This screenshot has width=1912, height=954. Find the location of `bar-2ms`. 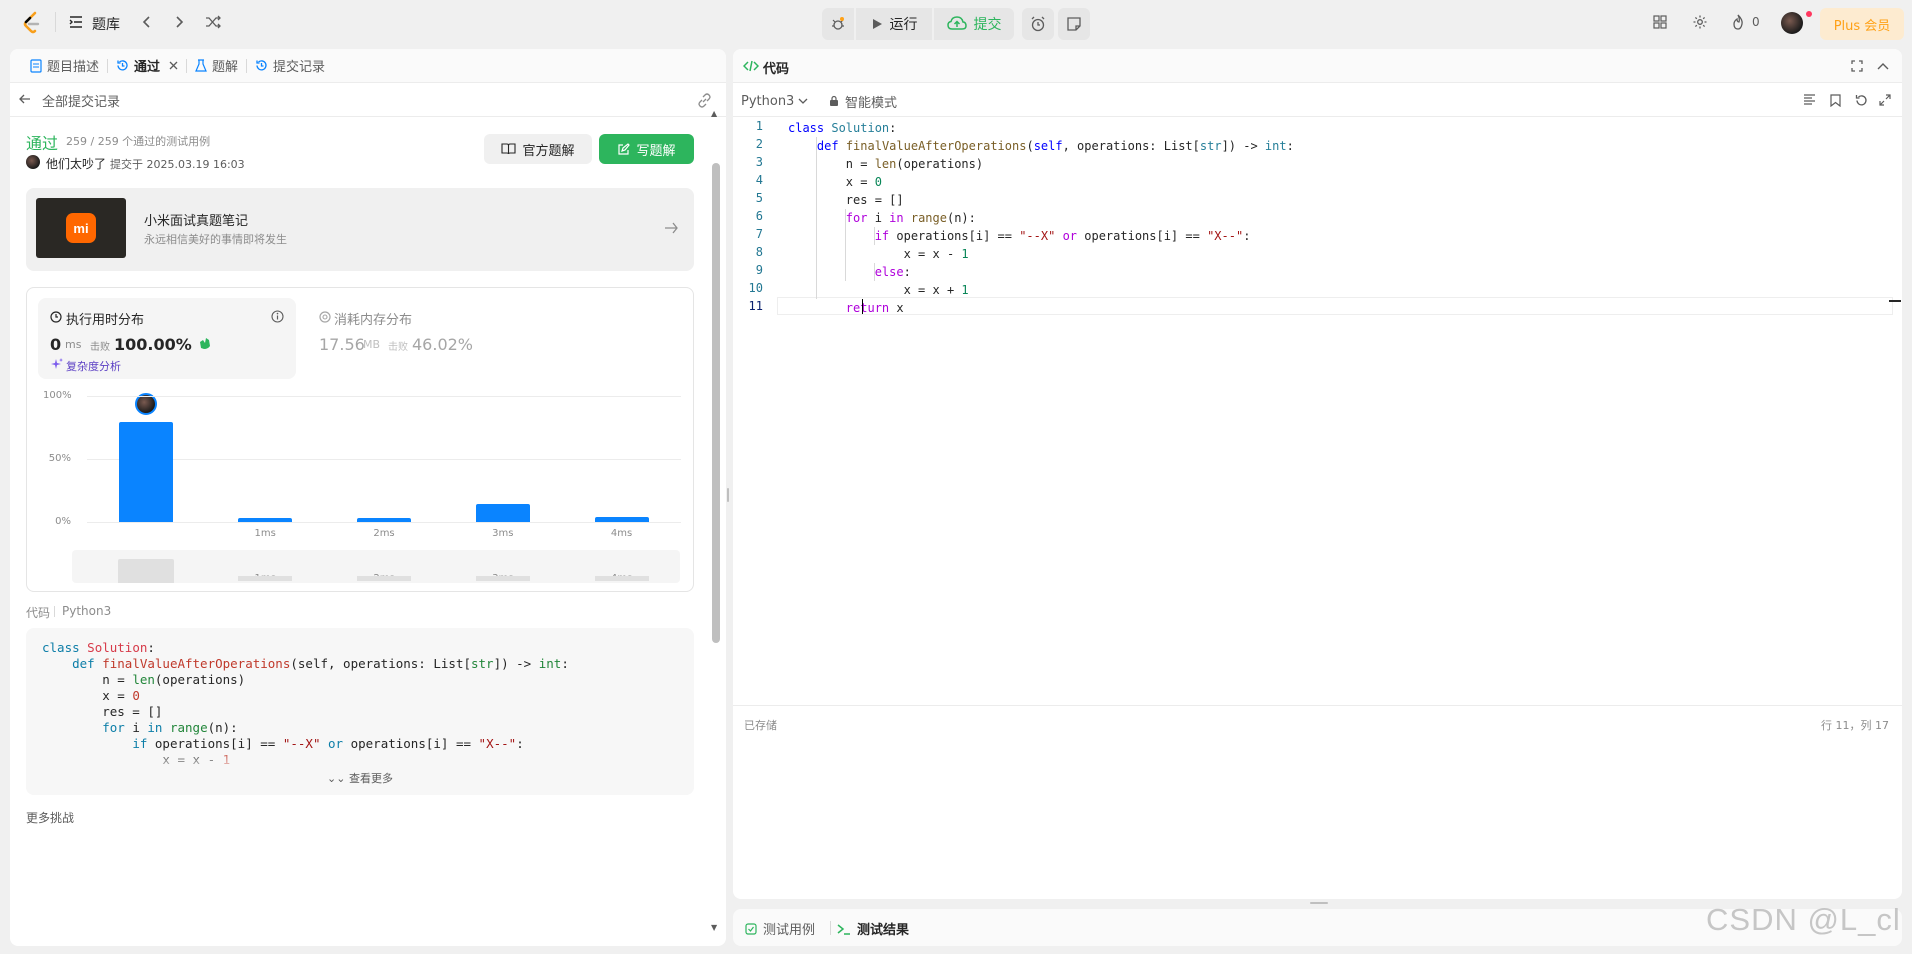

bar-2ms is located at coordinates (384, 520).